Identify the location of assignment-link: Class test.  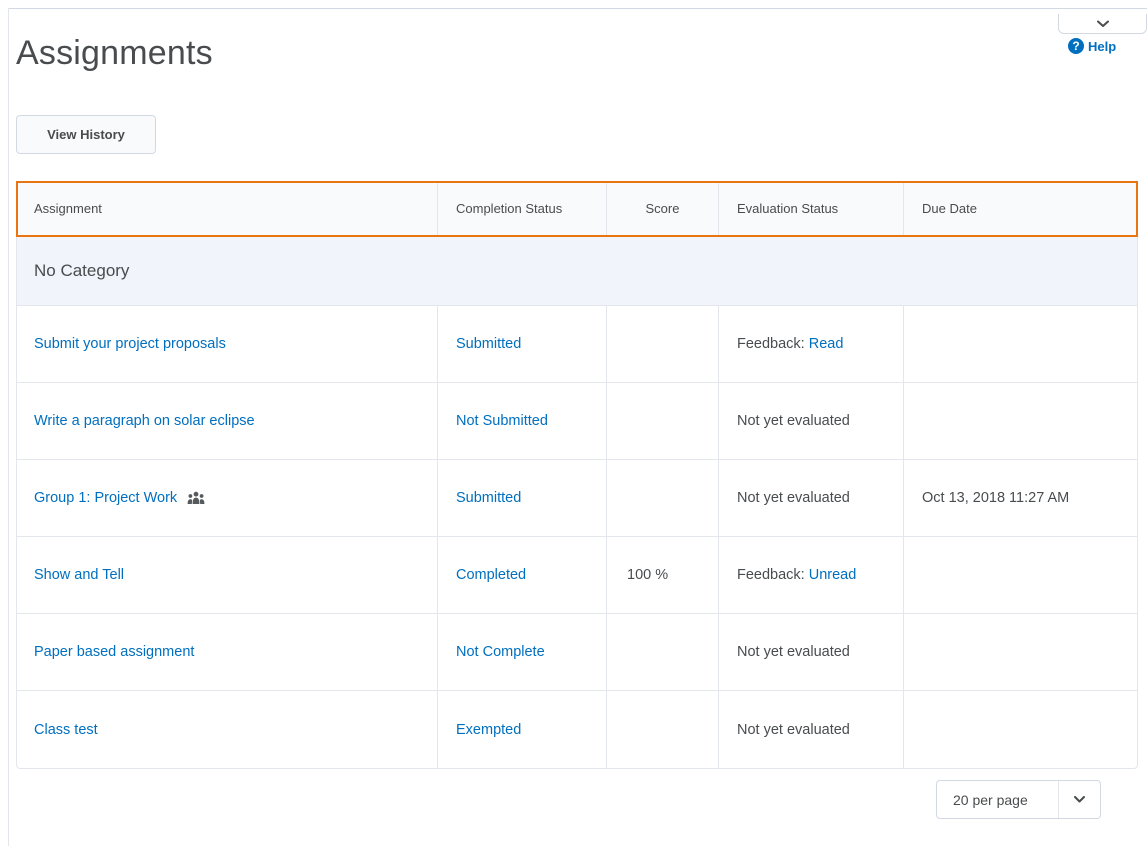
(66, 730).